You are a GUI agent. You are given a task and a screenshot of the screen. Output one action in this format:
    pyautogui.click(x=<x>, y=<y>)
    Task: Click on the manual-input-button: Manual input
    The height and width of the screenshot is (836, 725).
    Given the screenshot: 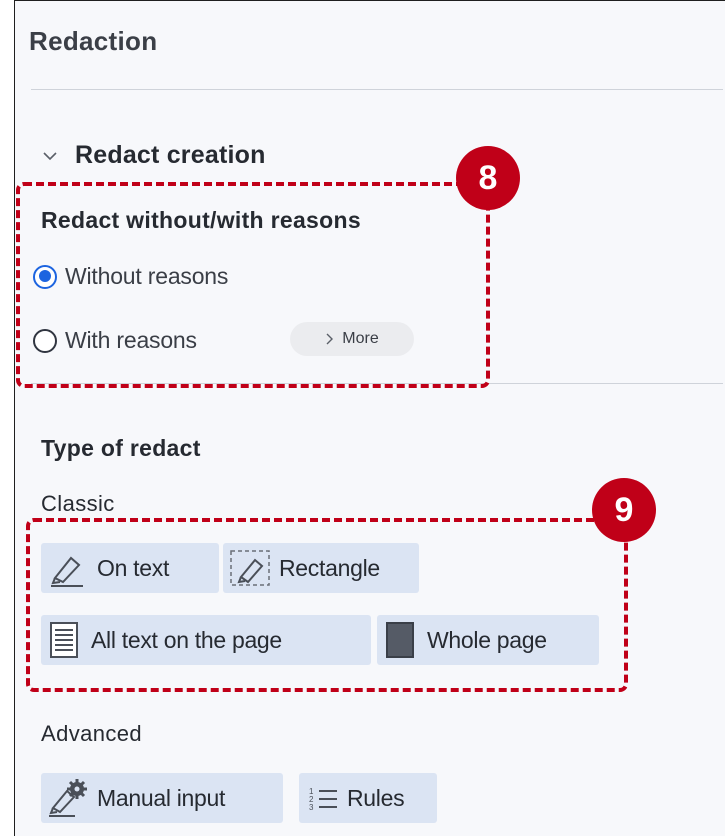 What is the action you would take?
    pyautogui.click(x=162, y=798)
    